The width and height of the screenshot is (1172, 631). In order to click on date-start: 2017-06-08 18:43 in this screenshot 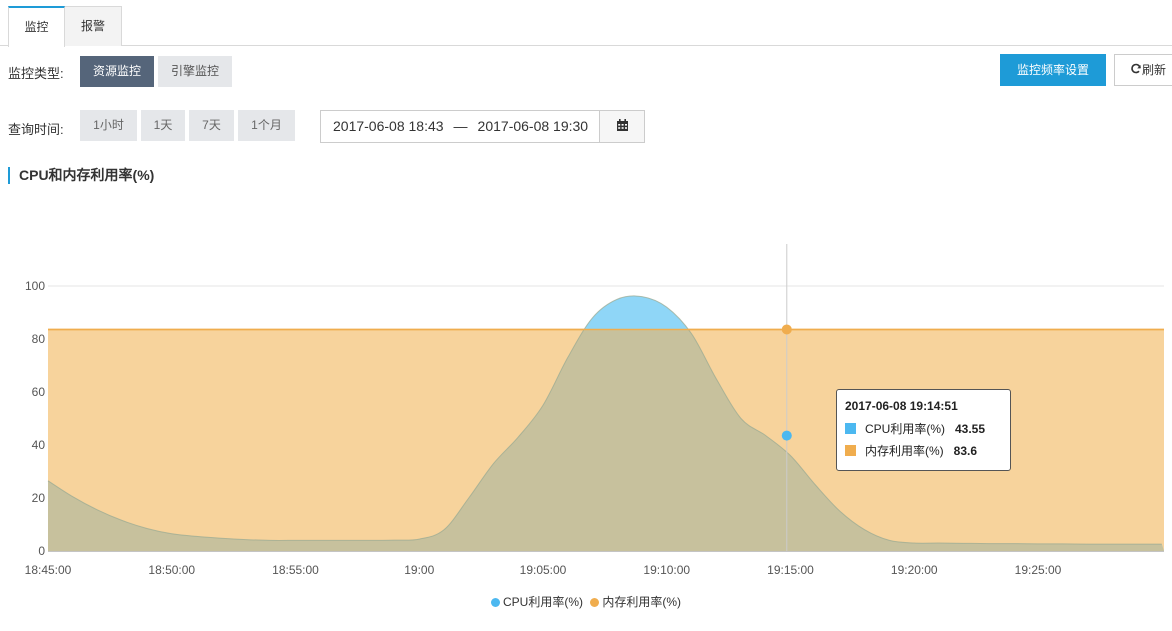, I will do `click(388, 126)`.